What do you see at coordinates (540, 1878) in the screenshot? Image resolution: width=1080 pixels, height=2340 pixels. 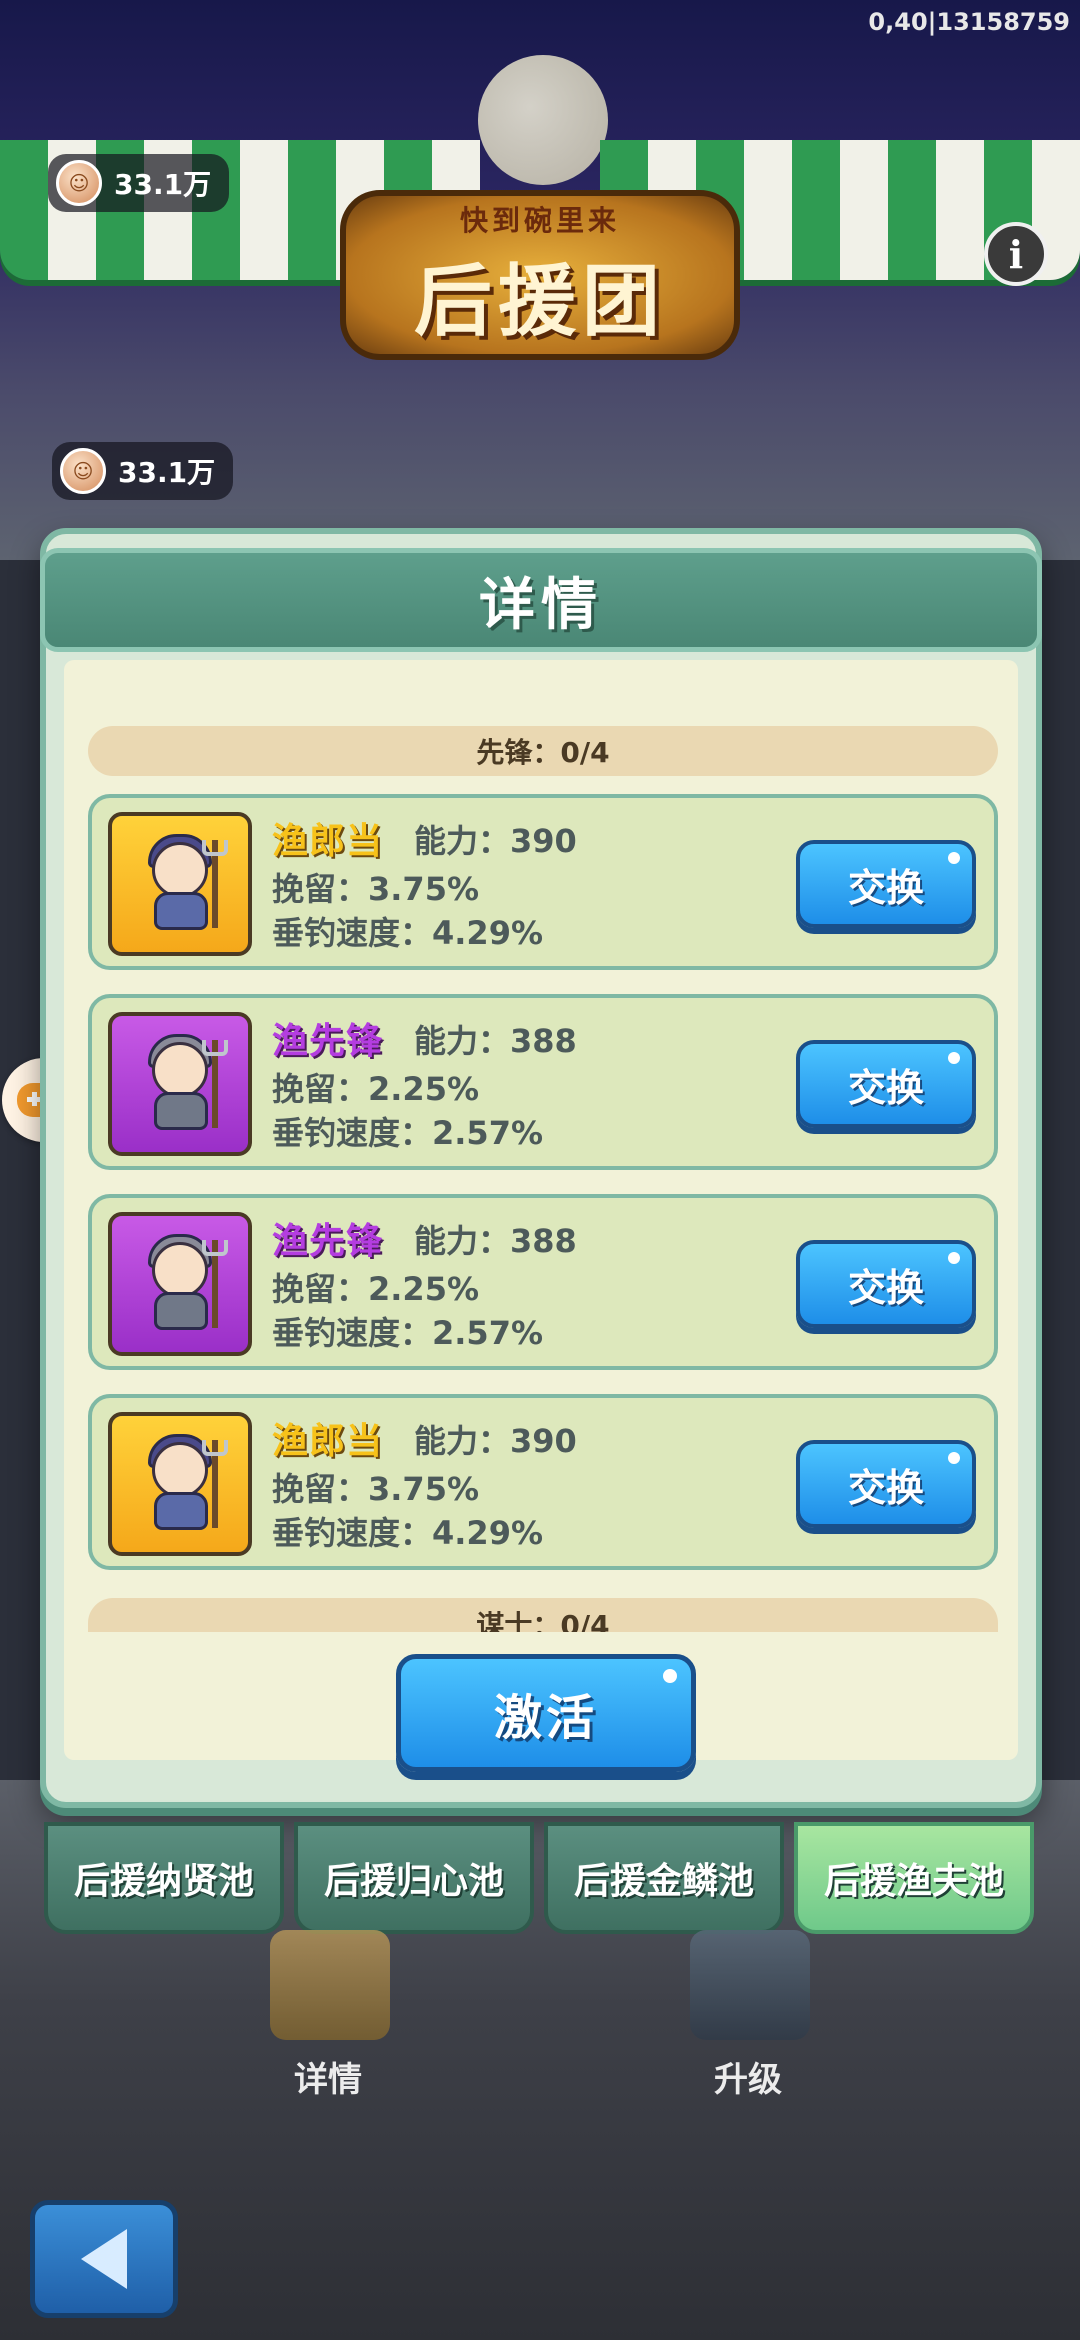 I see `pool-tabs: 后援纳贤池 后援归心池 后援金鳞池 后援渔夫池` at bounding box center [540, 1878].